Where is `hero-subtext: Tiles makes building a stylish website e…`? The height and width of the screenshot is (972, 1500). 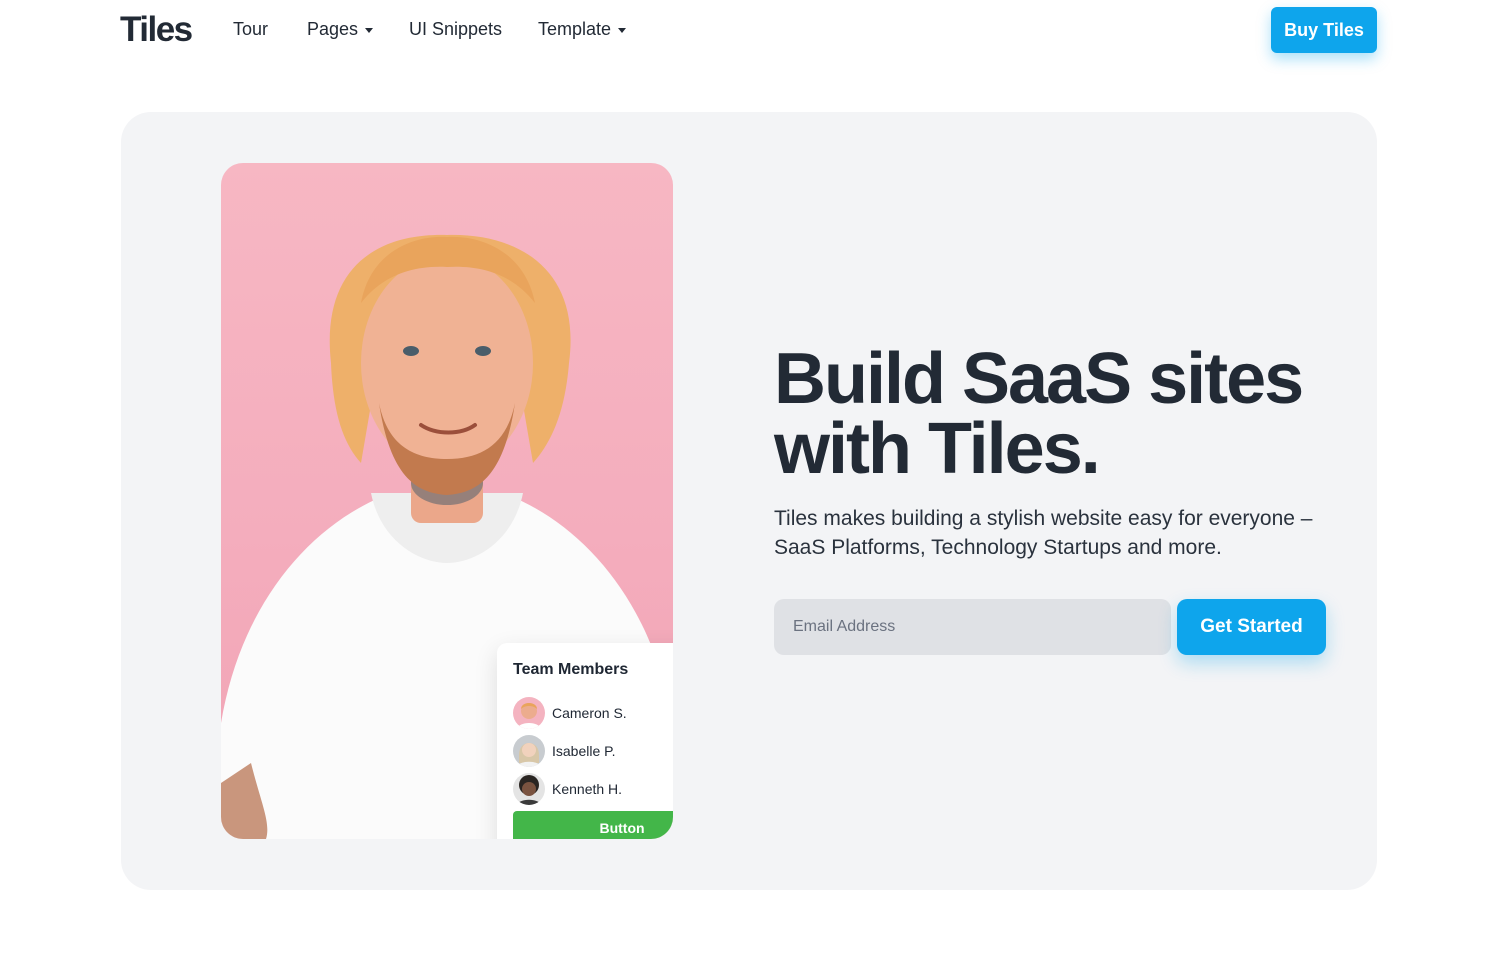
hero-subtext: Tiles makes building a stylish website e… is located at coordinates (1043, 533).